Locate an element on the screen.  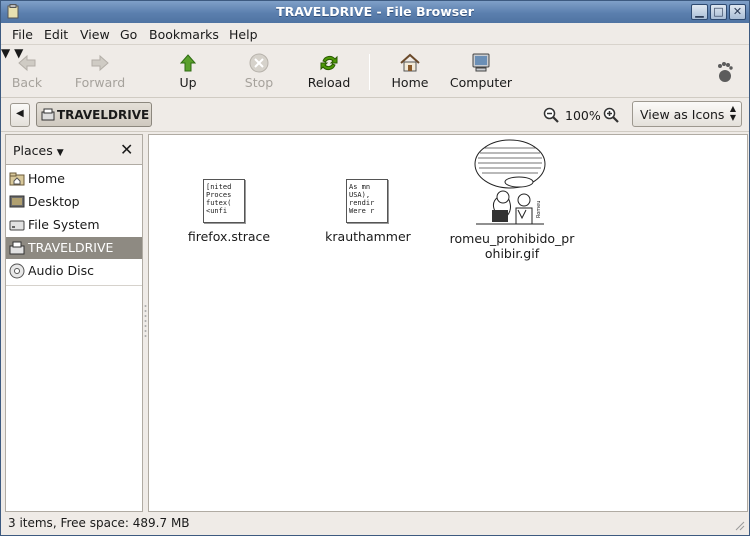
file-item-romeu-prohibido-prohibir: Romeu romeu_prohibido_pr ohibir.gif is located at coordinates (512, 200).